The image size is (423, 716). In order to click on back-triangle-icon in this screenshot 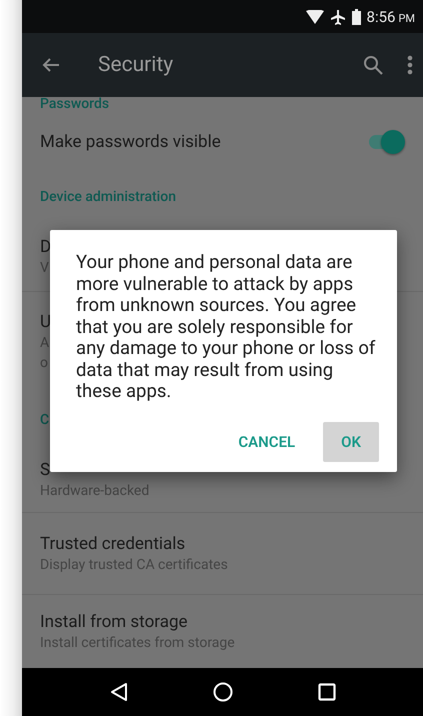, I will do `click(119, 692)`.